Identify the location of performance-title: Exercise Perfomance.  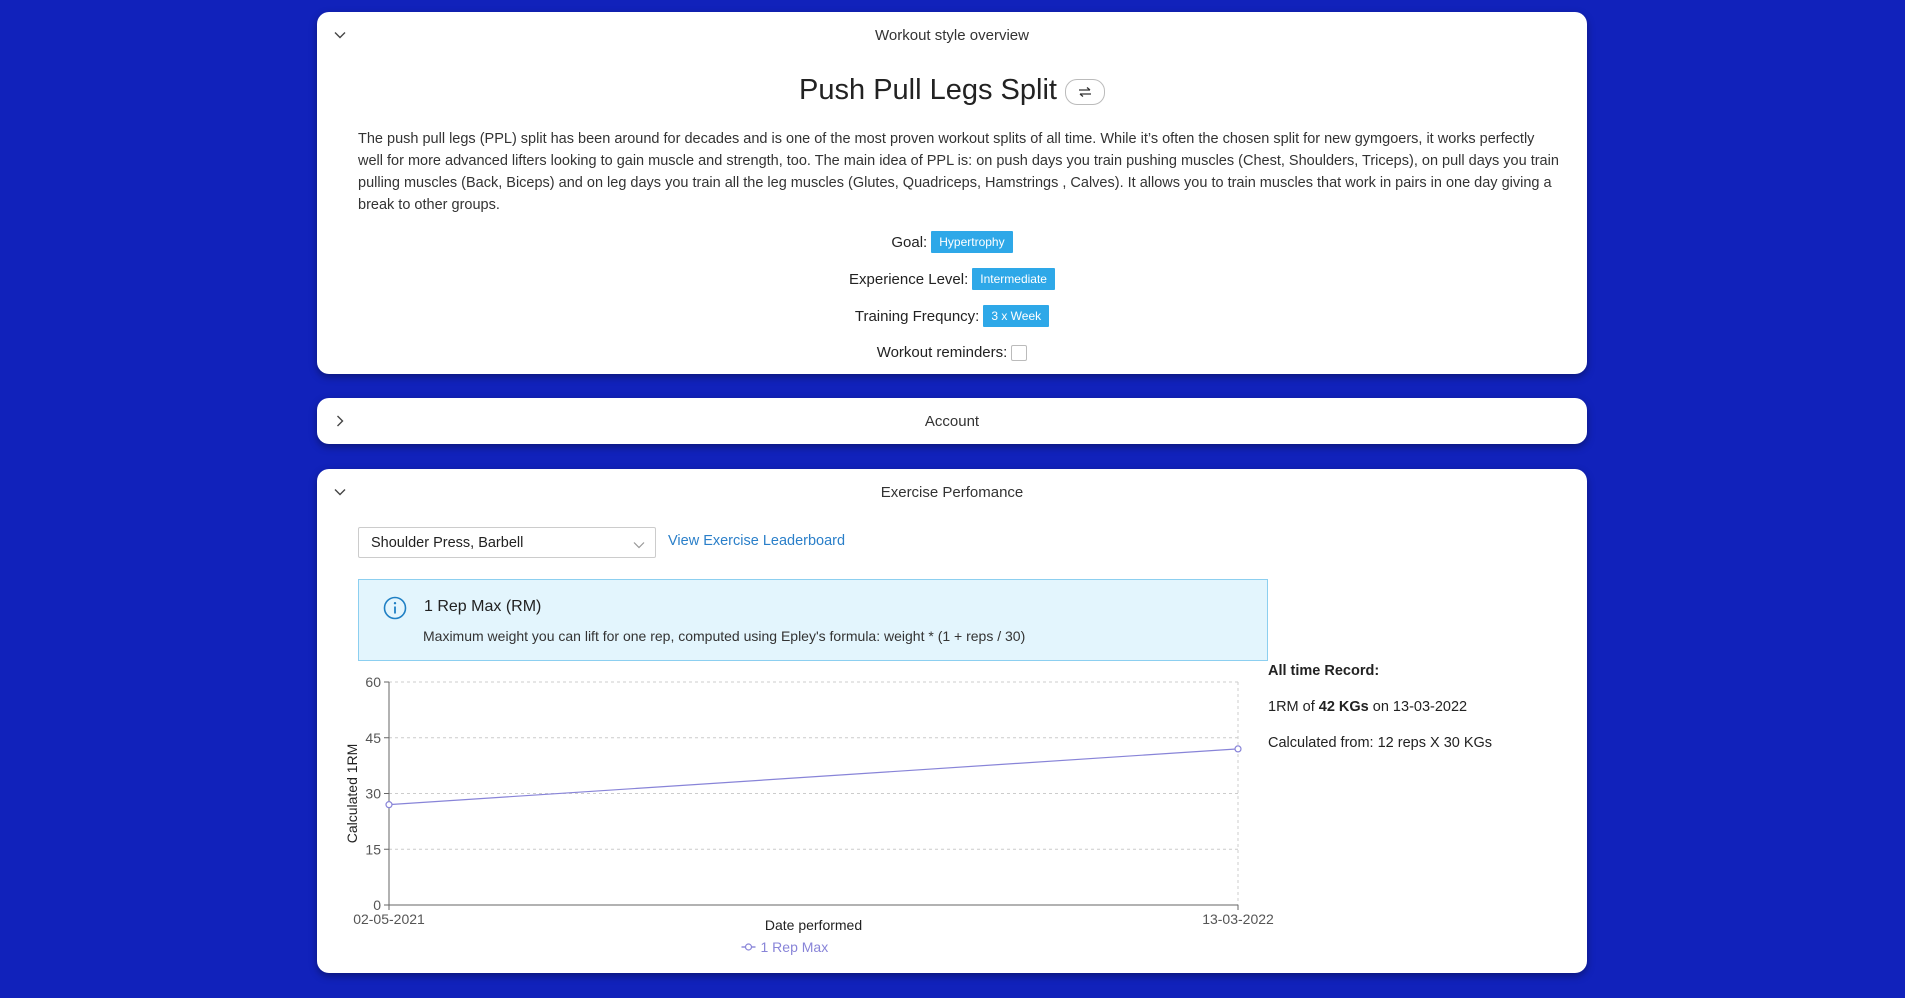
(952, 492).